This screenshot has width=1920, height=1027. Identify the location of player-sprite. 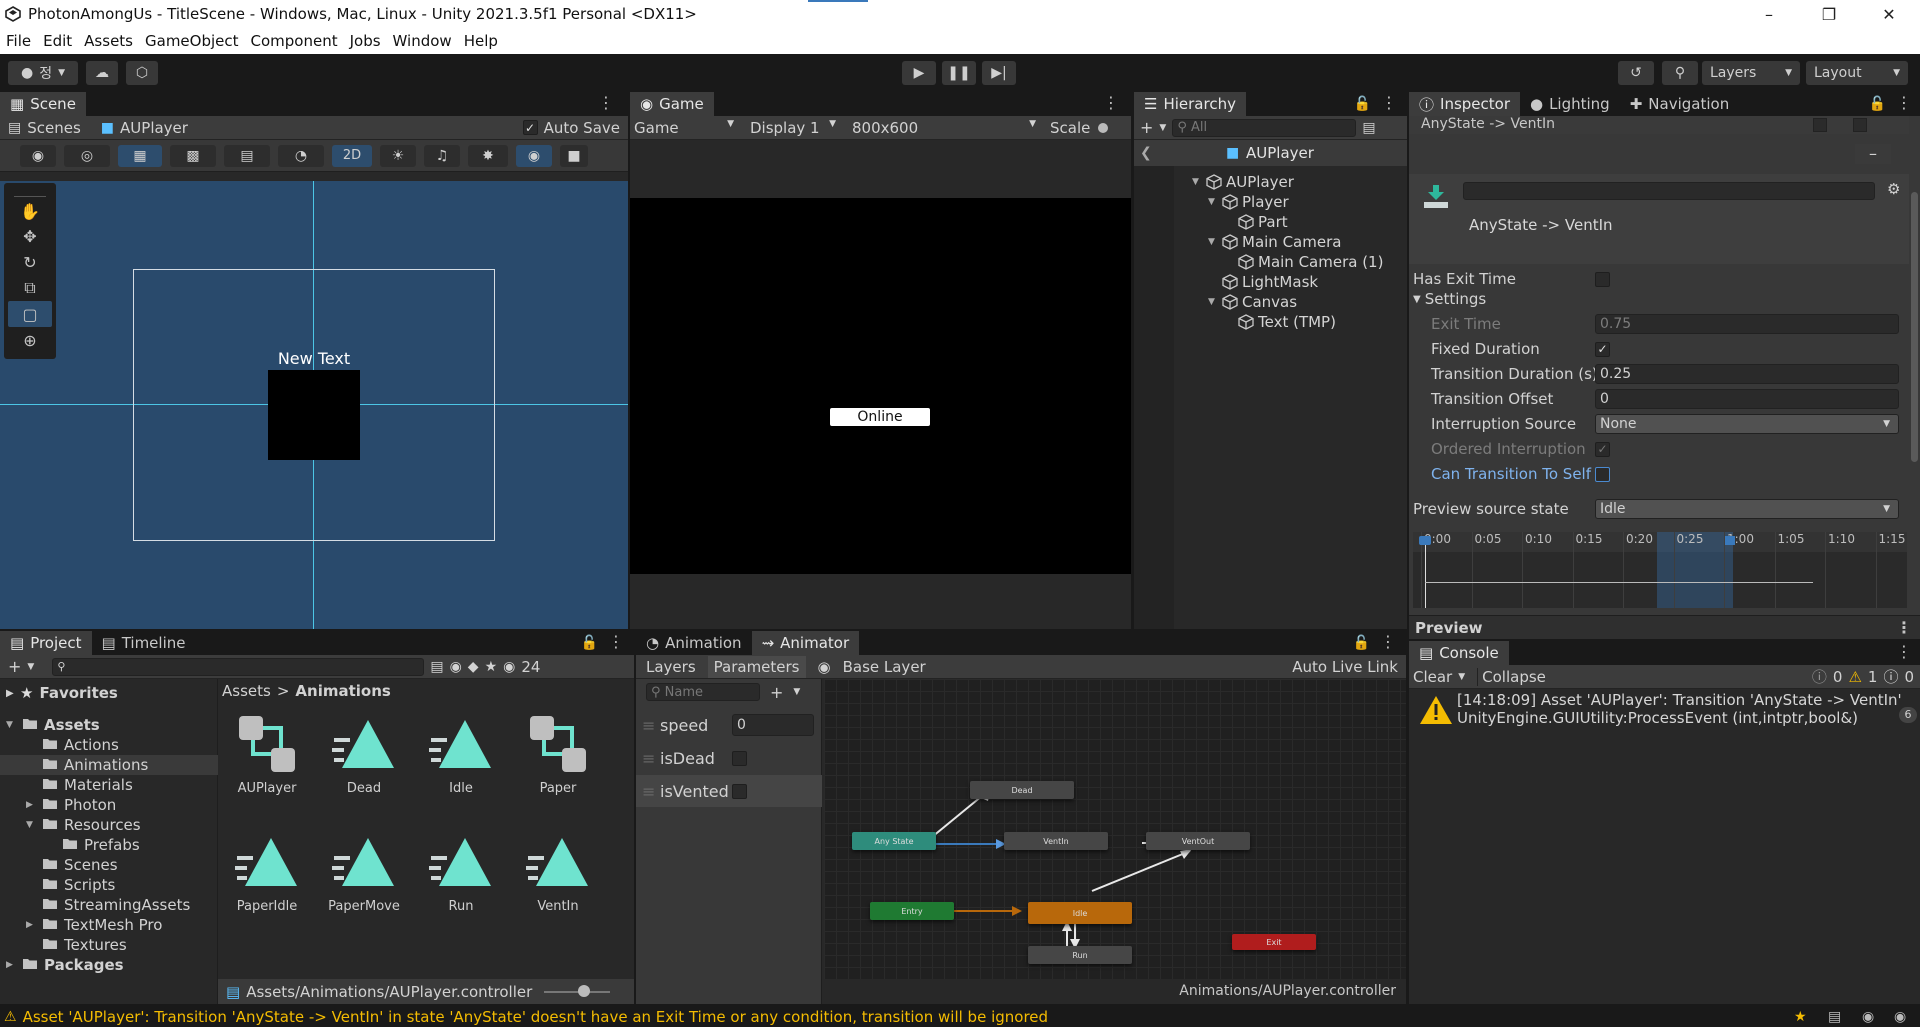
(314, 415).